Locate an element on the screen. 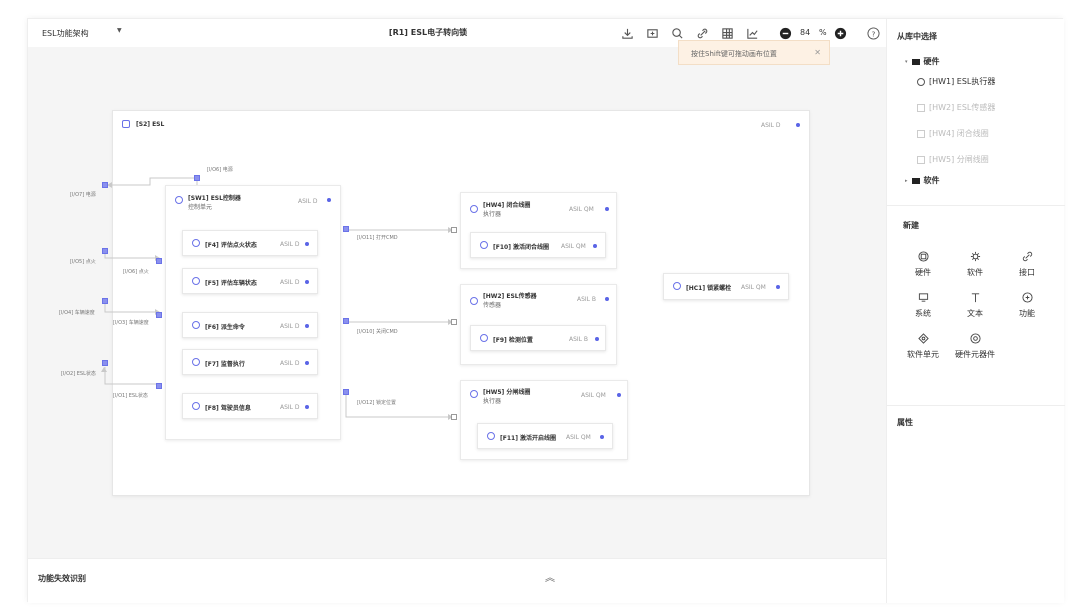 The height and width of the screenshot is (615, 1080). port-hw2-in is located at coordinates (454, 322).